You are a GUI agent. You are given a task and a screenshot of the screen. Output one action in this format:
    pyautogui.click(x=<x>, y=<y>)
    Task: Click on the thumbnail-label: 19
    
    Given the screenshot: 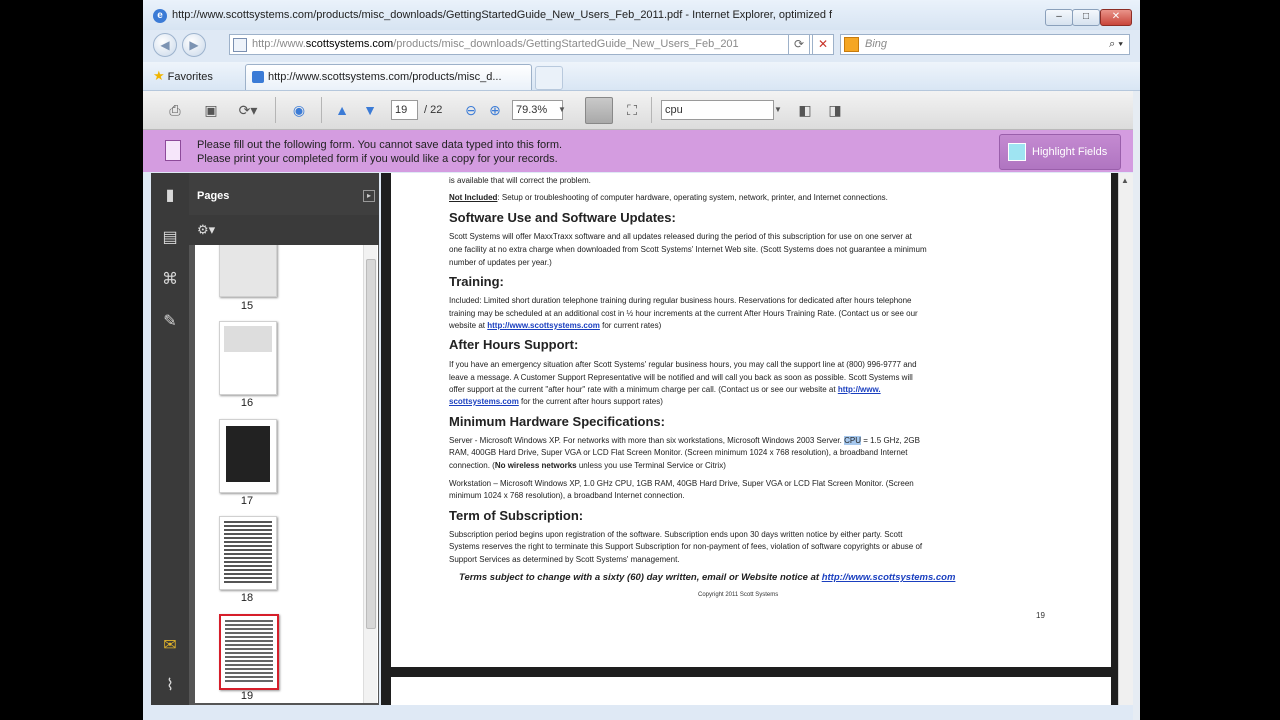 What is the action you would take?
    pyautogui.click(x=247, y=696)
    